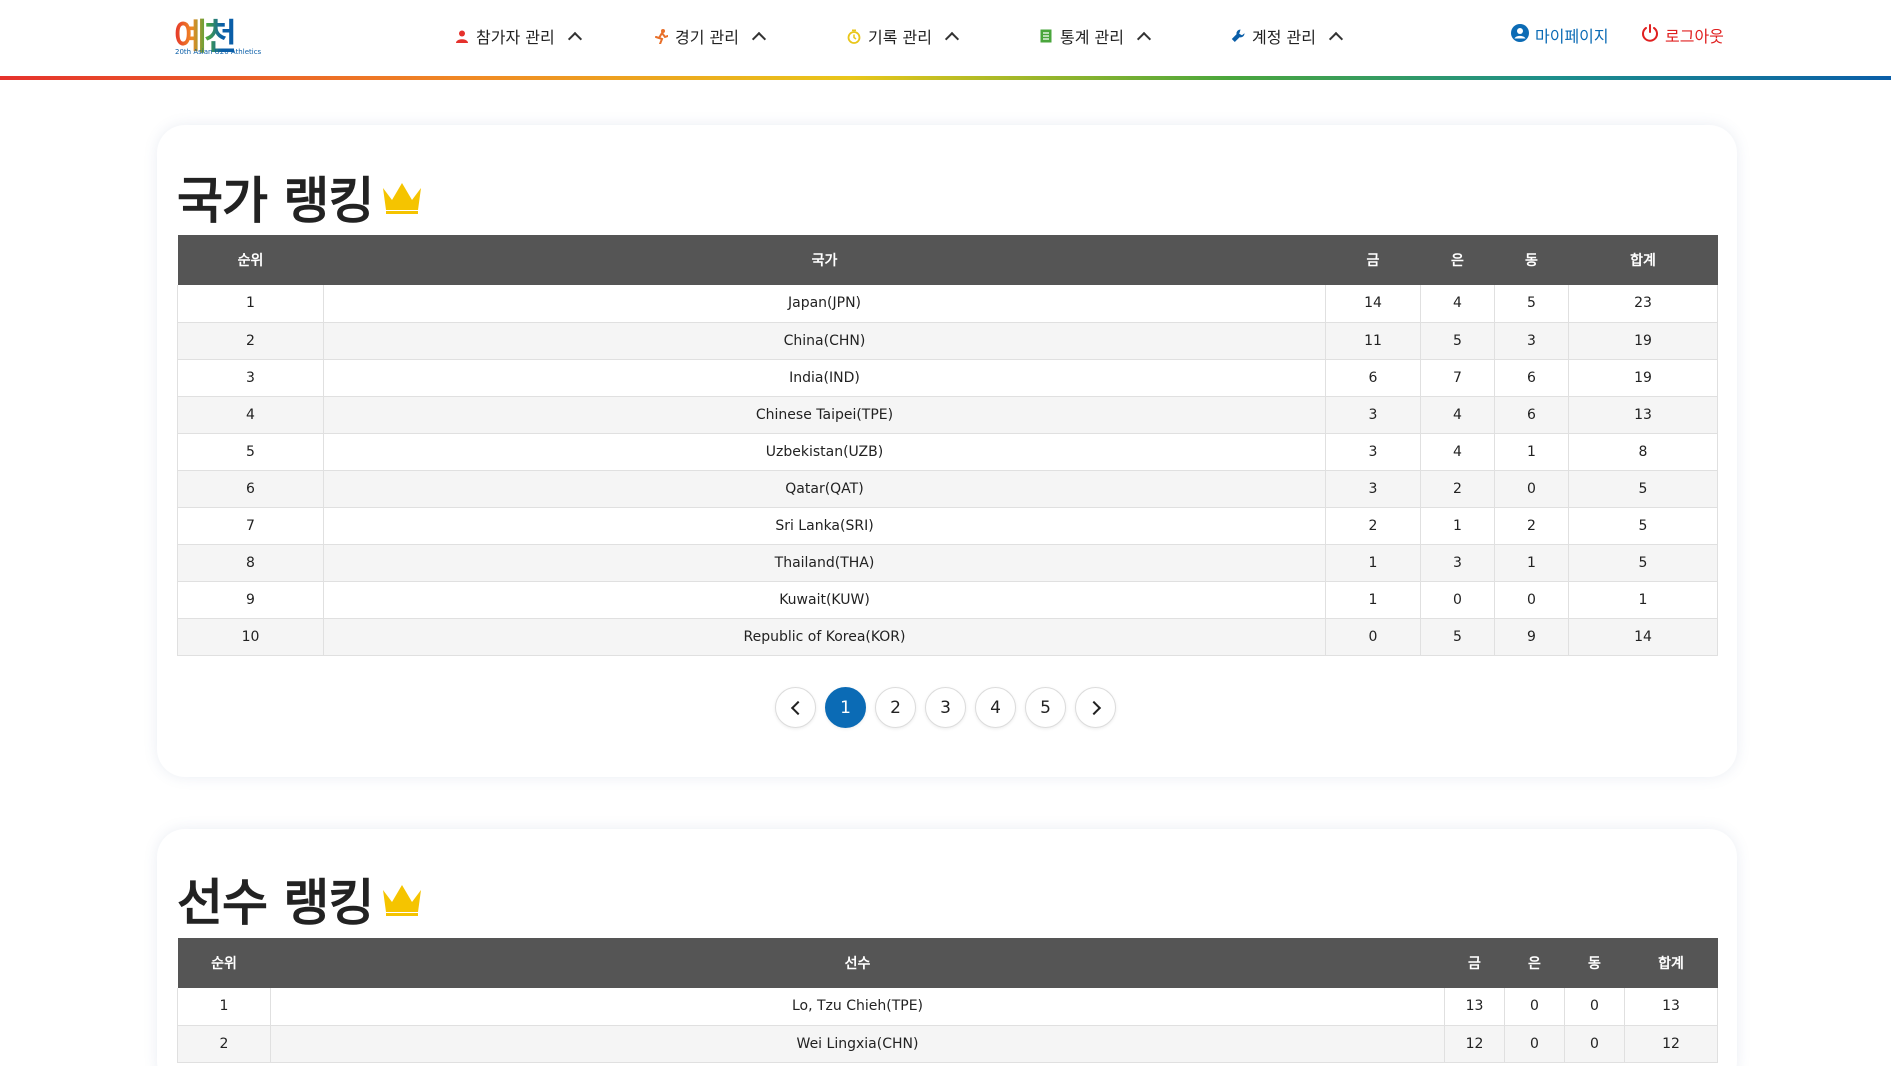 This screenshot has width=1891, height=1066. I want to click on nav-participant-management: 참가자 관리, so click(518, 36).